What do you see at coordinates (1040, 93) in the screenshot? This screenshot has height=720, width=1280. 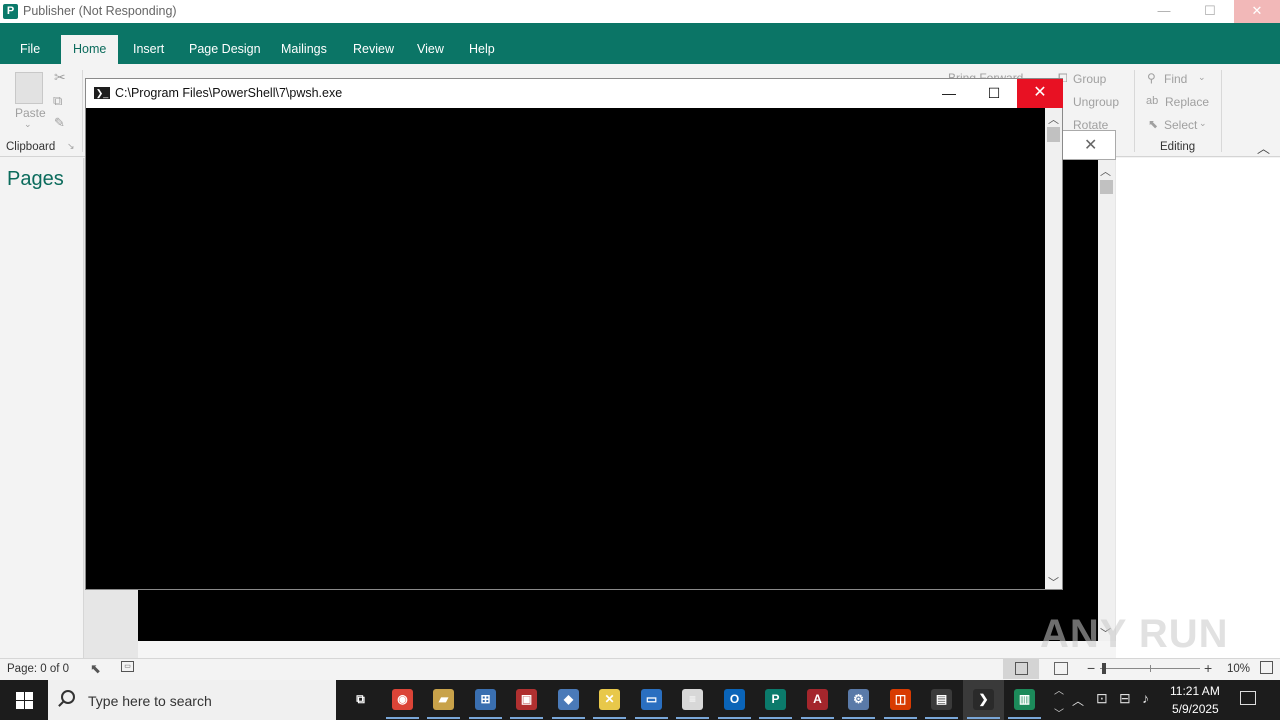 I see `powershell-close-button: ✕` at bounding box center [1040, 93].